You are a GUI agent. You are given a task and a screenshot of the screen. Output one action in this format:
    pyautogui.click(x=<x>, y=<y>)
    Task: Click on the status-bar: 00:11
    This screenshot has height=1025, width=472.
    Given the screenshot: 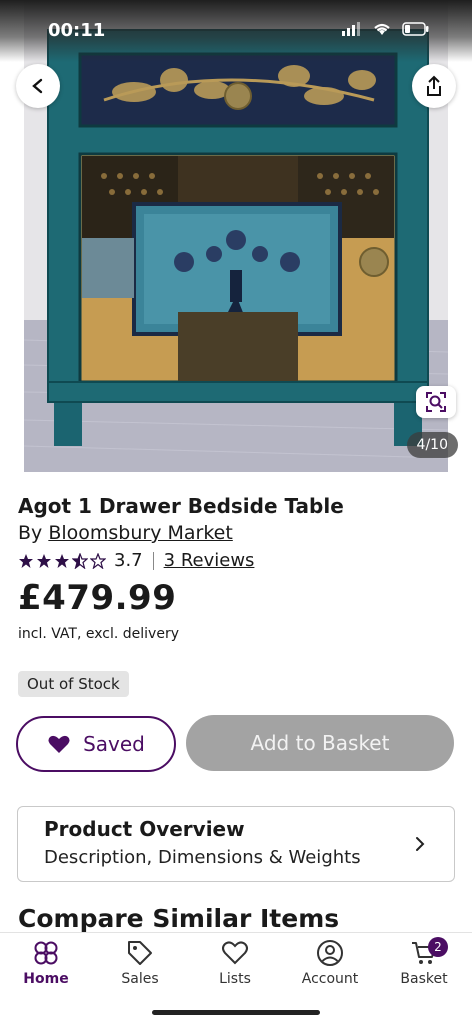 What is the action you would take?
    pyautogui.click(x=236, y=31)
    